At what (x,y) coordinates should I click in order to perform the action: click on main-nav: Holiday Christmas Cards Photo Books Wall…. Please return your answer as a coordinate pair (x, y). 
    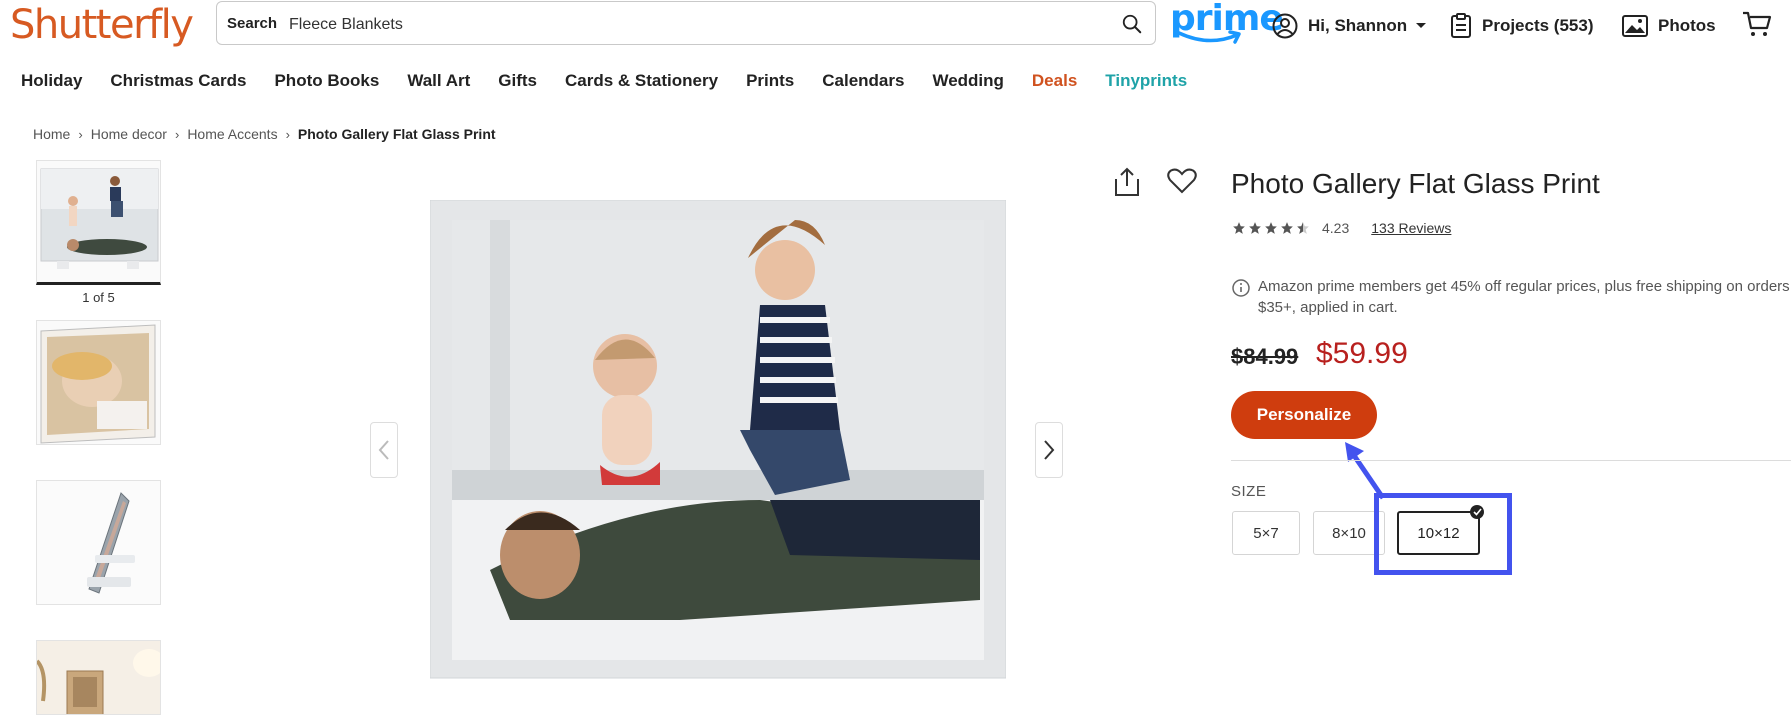
    Looking at the image, I should click on (597, 83).